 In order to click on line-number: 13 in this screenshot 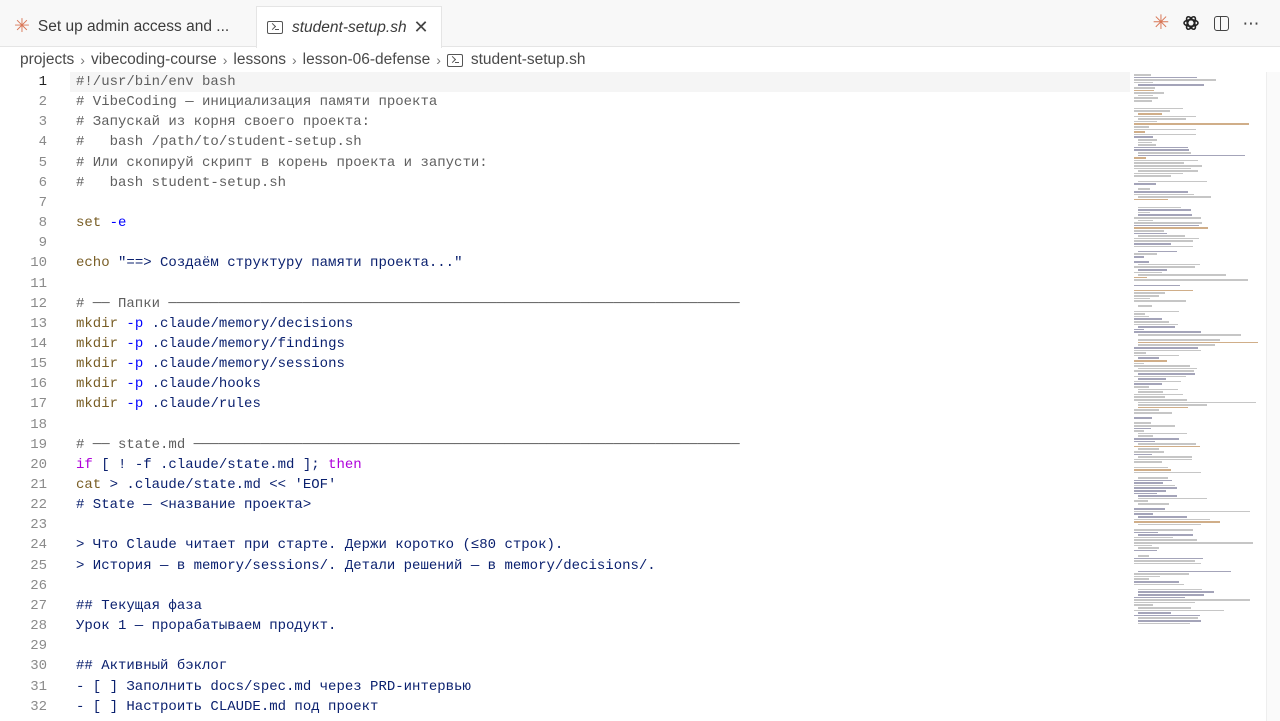, I will do `click(38, 323)`.